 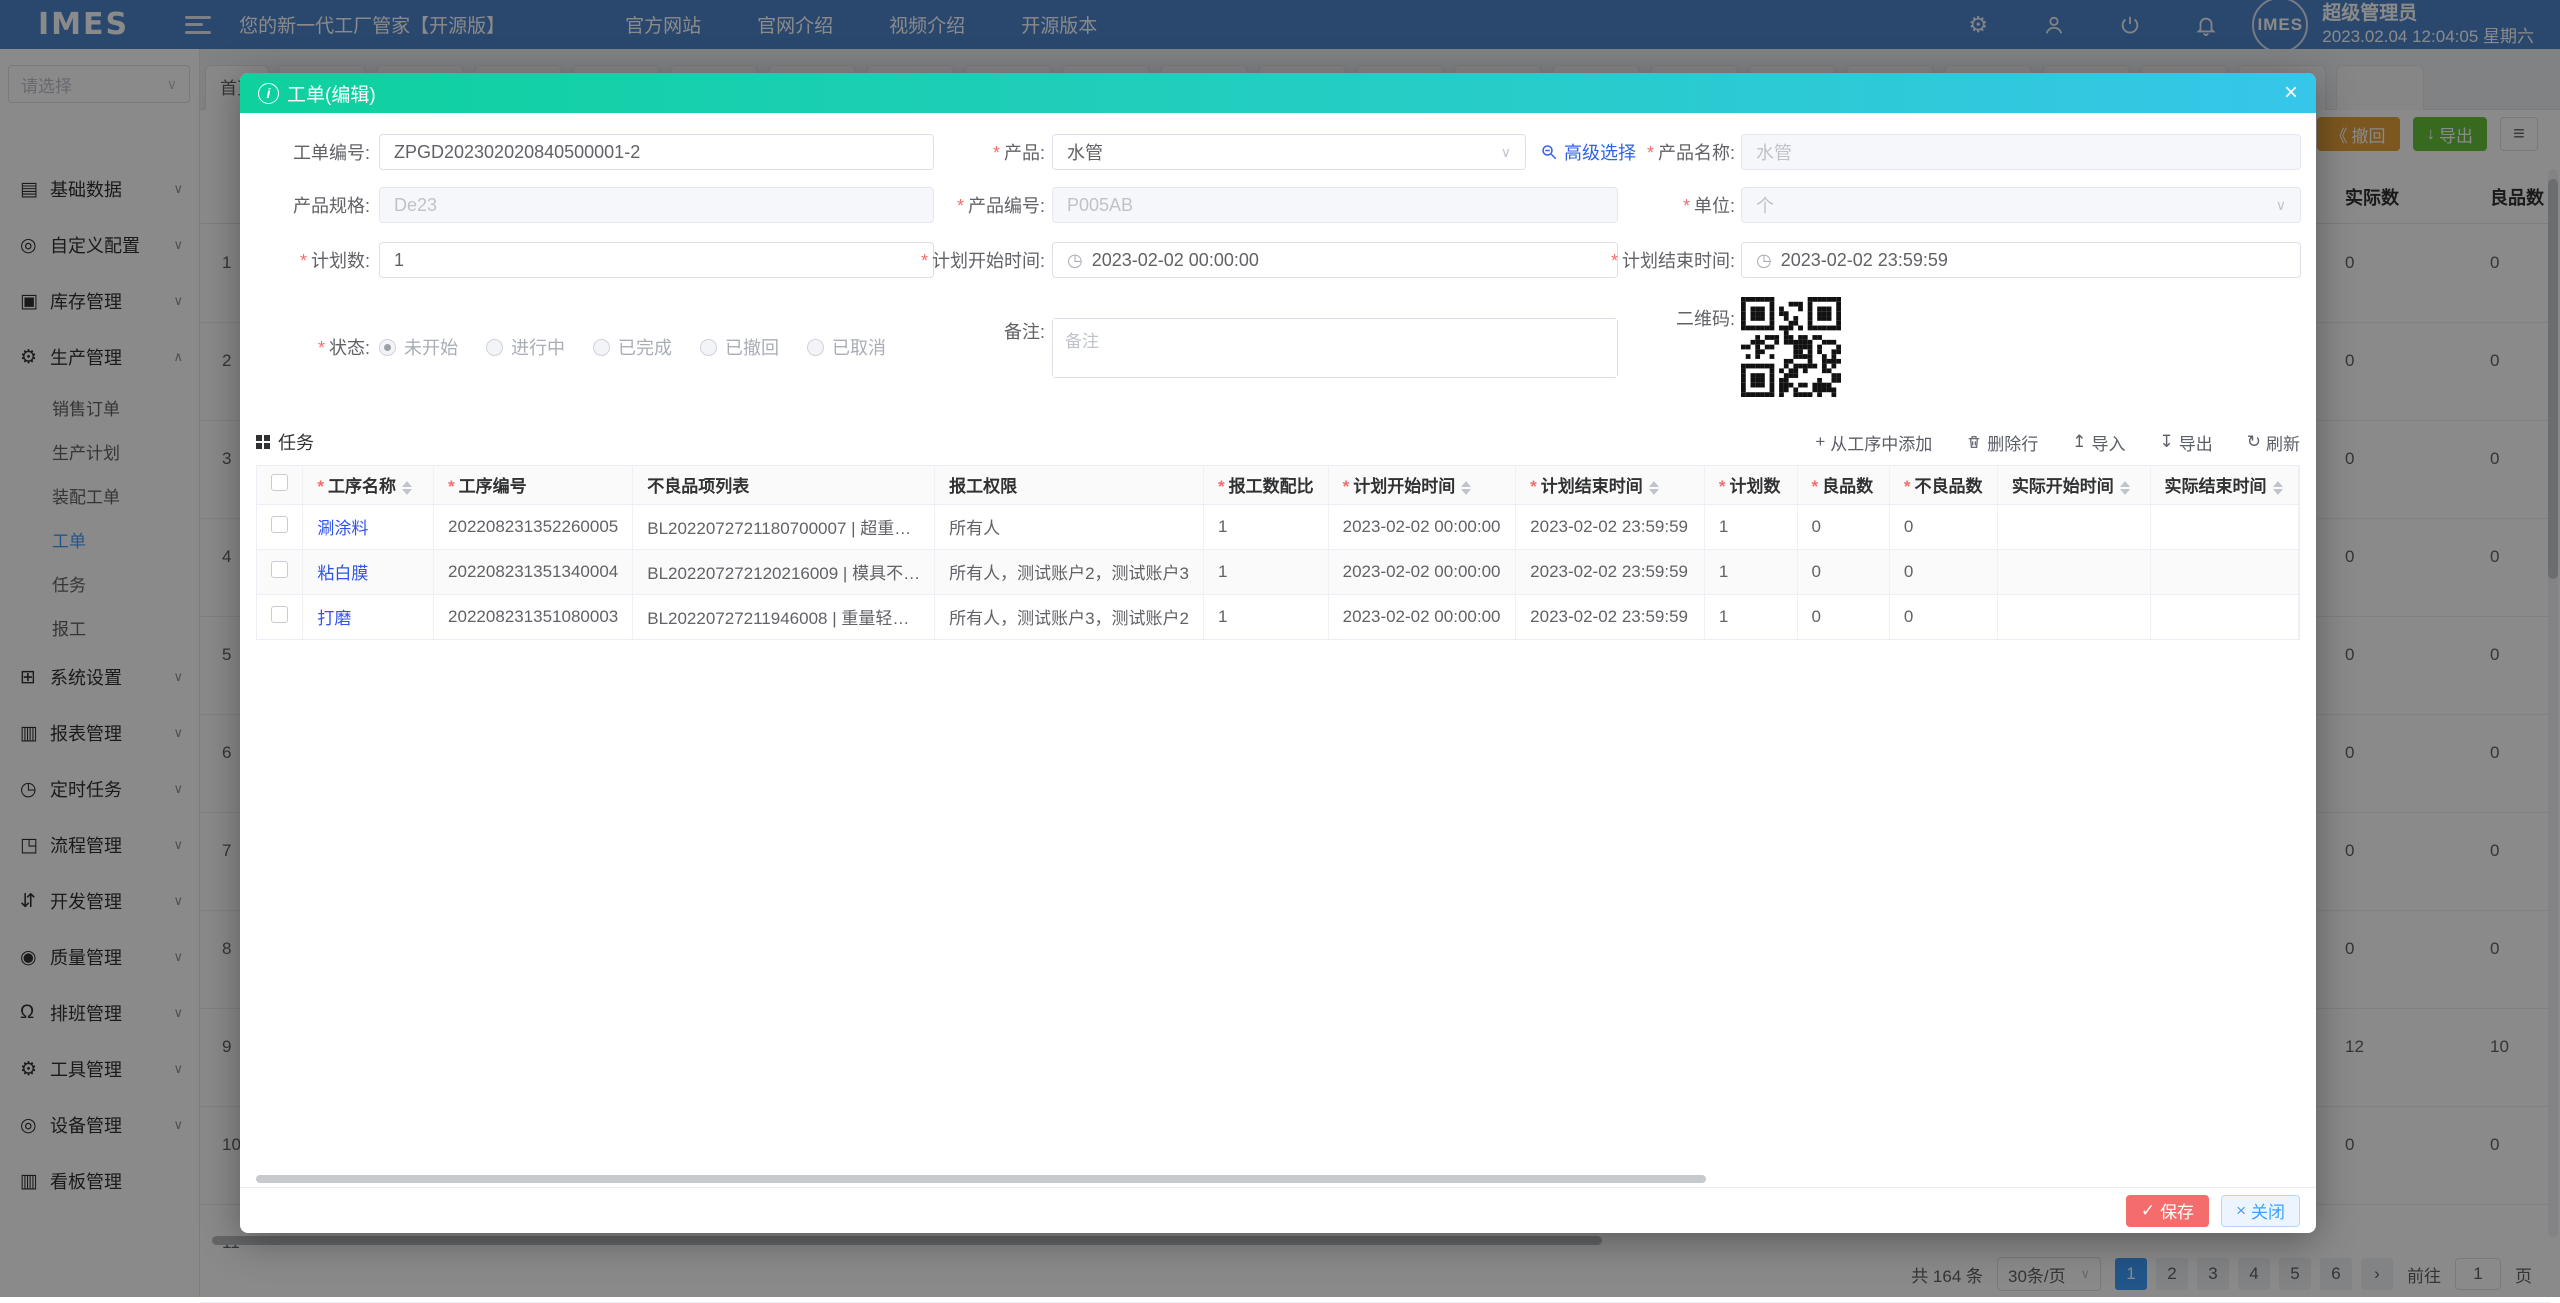 What do you see at coordinates (1422, 485) in the screenshot?
I see `tasks-column-计划开始时间: 计划开始时间` at bounding box center [1422, 485].